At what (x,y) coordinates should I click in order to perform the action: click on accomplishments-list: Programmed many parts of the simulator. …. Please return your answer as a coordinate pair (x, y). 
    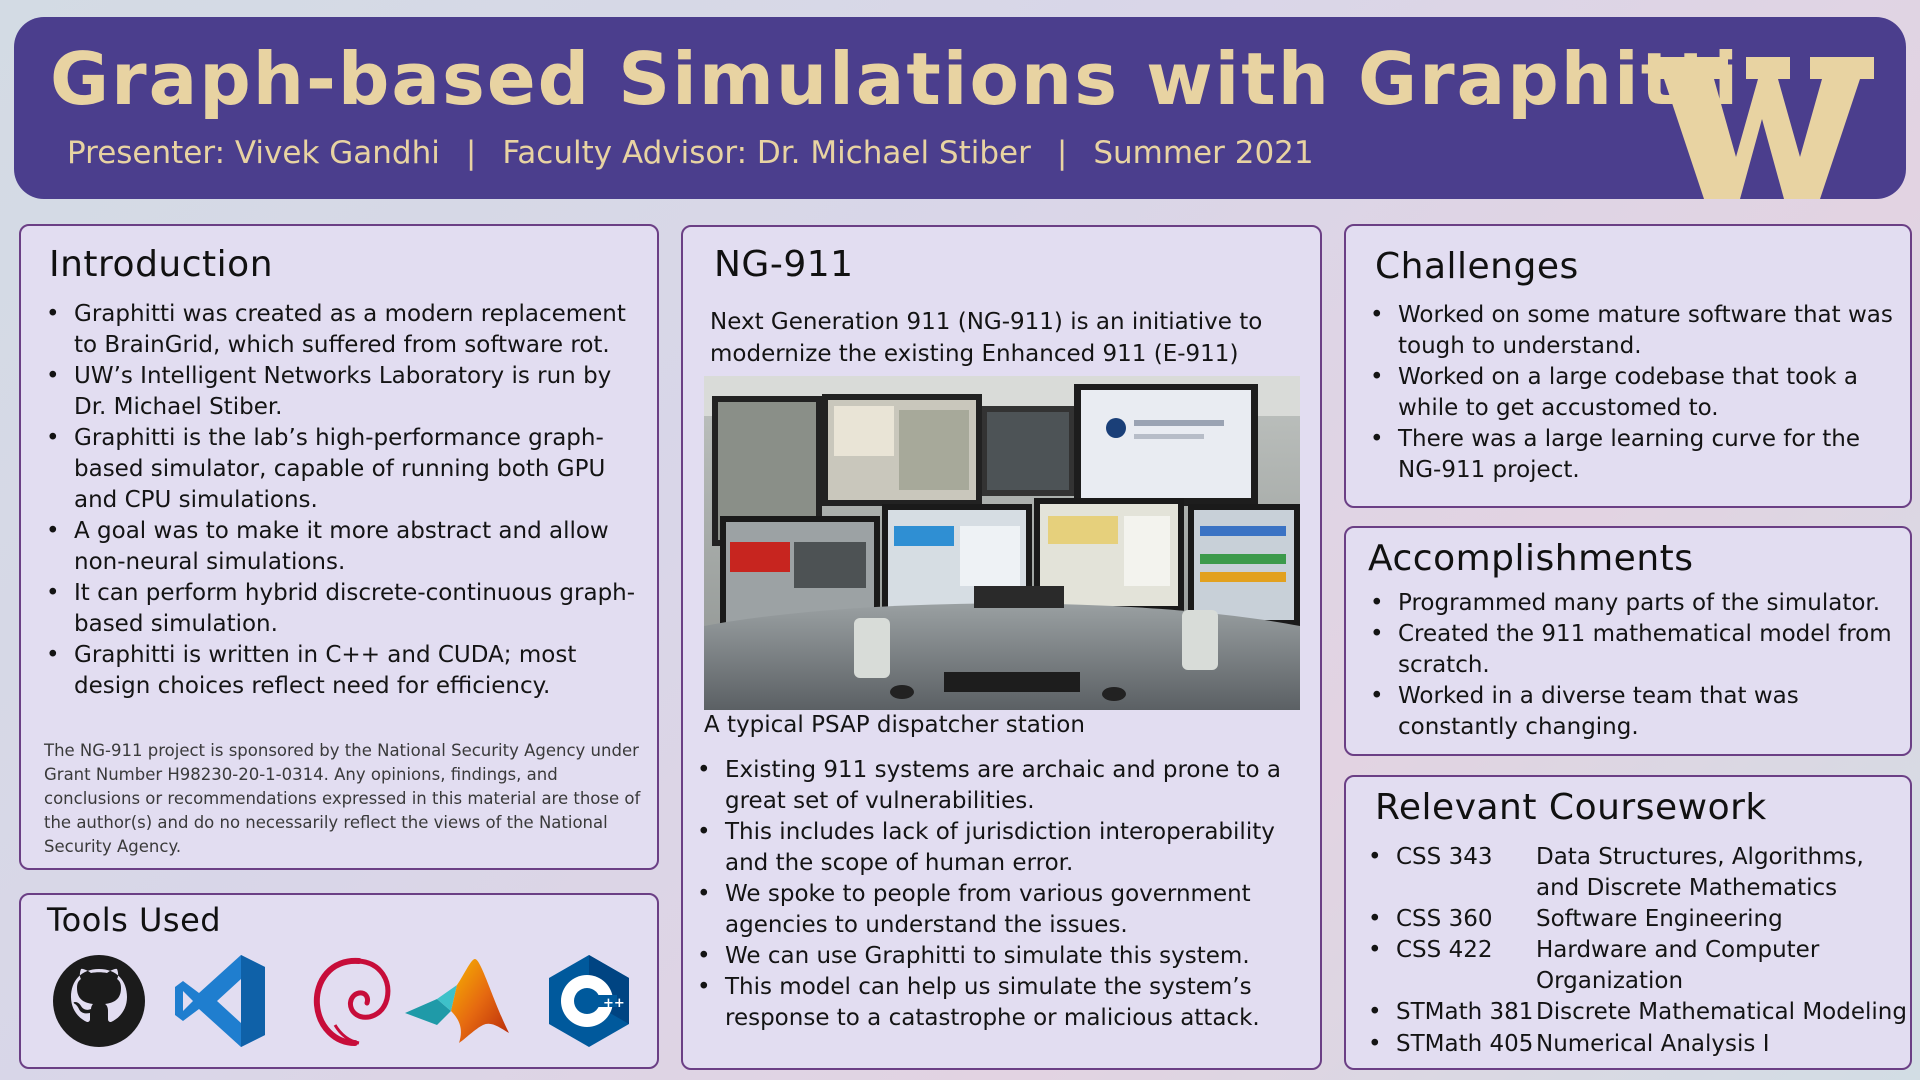
    Looking at the image, I should click on (1633, 665).